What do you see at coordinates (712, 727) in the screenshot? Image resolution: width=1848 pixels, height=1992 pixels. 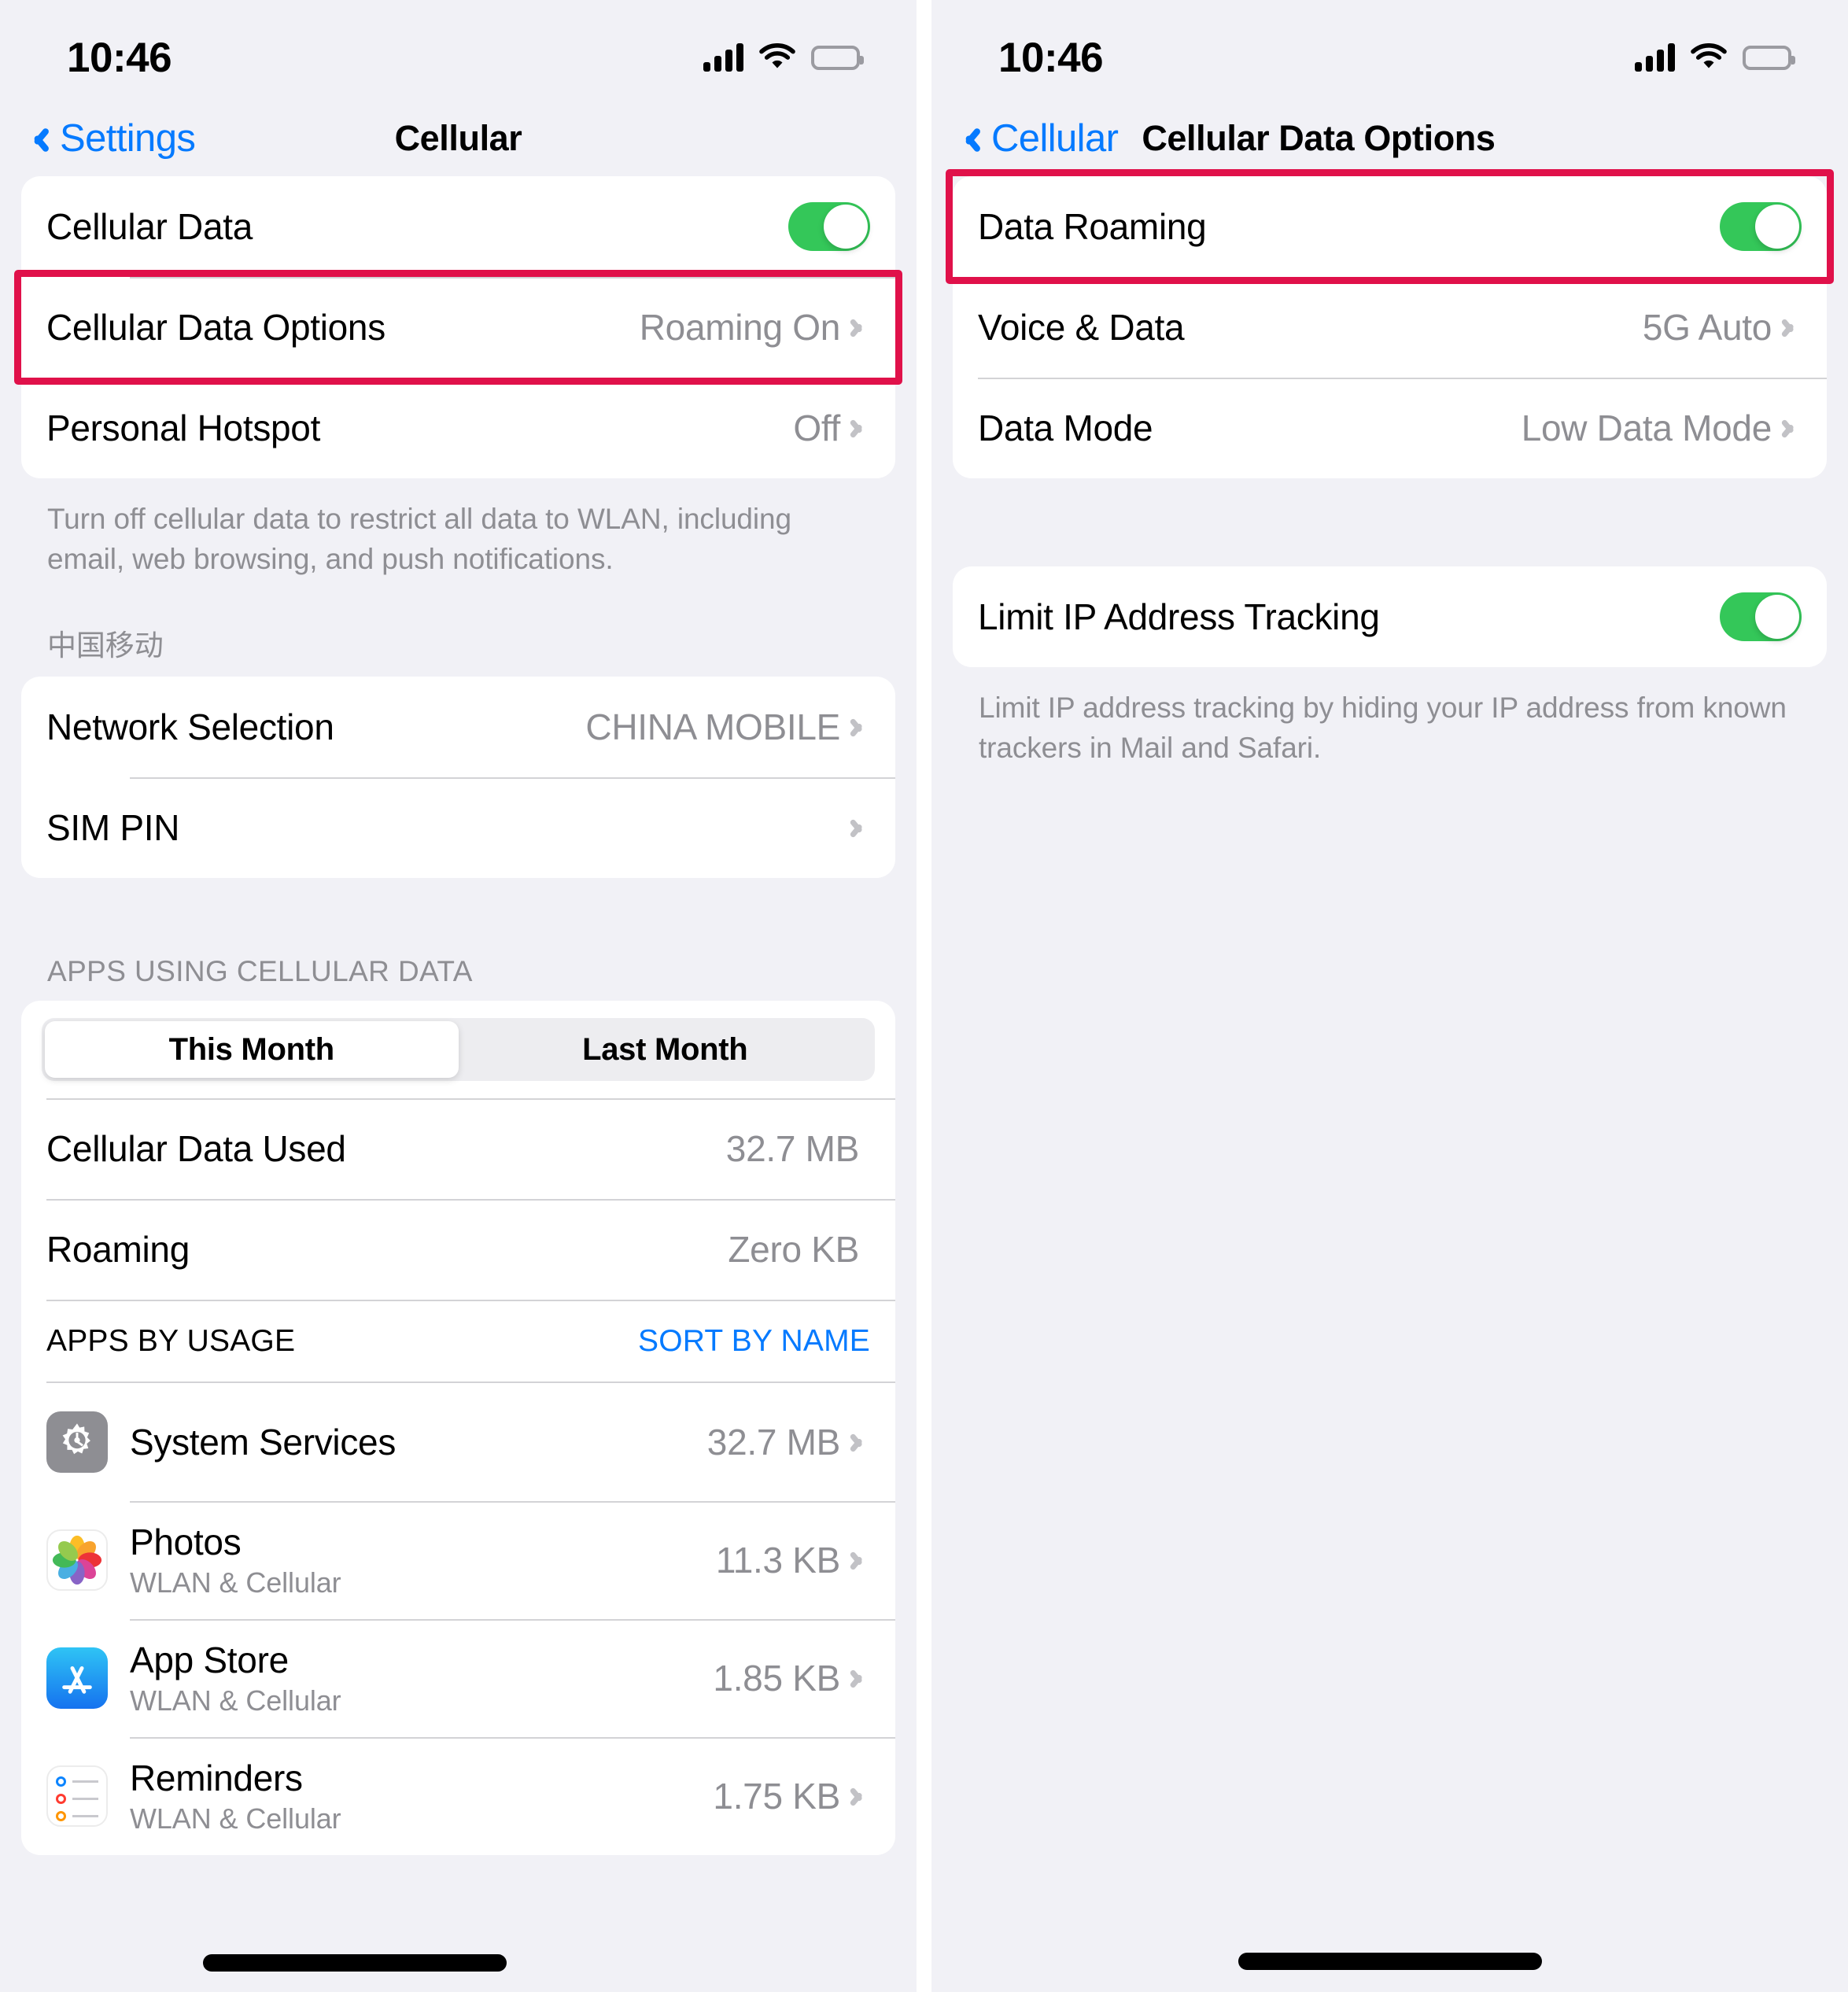 I see `row-value: CHINA MOBILE` at bounding box center [712, 727].